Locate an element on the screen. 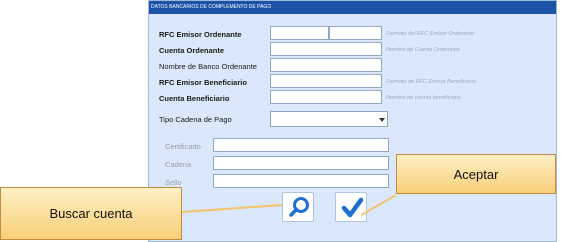  window-title: DATOS BANCARIOS DE COMPLEMENTO DE PAGO is located at coordinates (352, 7).